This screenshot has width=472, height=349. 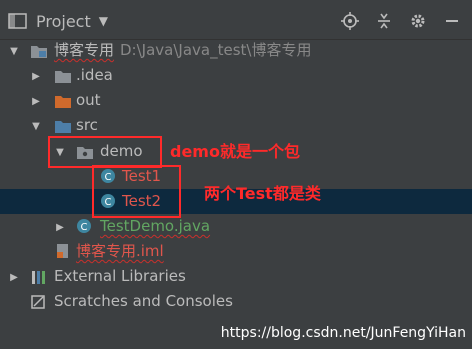 What do you see at coordinates (17, 21) in the screenshot?
I see `project-panel-icon` at bounding box center [17, 21].